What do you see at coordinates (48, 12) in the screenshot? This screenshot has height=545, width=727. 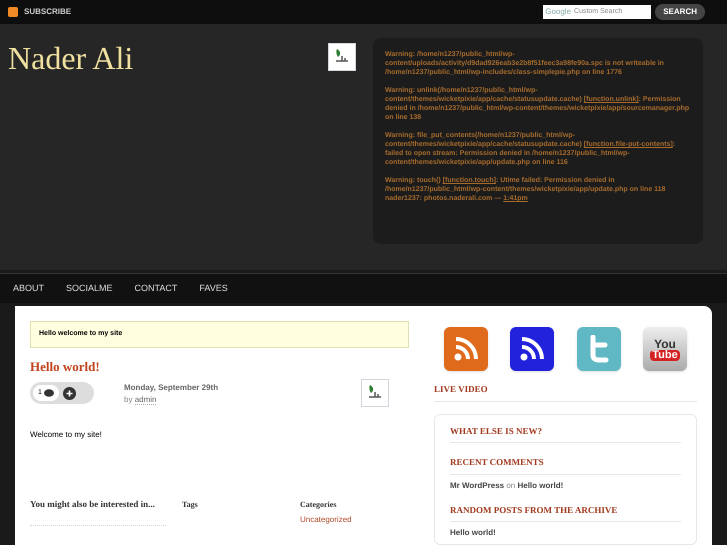 I see `subscribe-link: SUBSCRIBE` at bounding box center [48, 12].